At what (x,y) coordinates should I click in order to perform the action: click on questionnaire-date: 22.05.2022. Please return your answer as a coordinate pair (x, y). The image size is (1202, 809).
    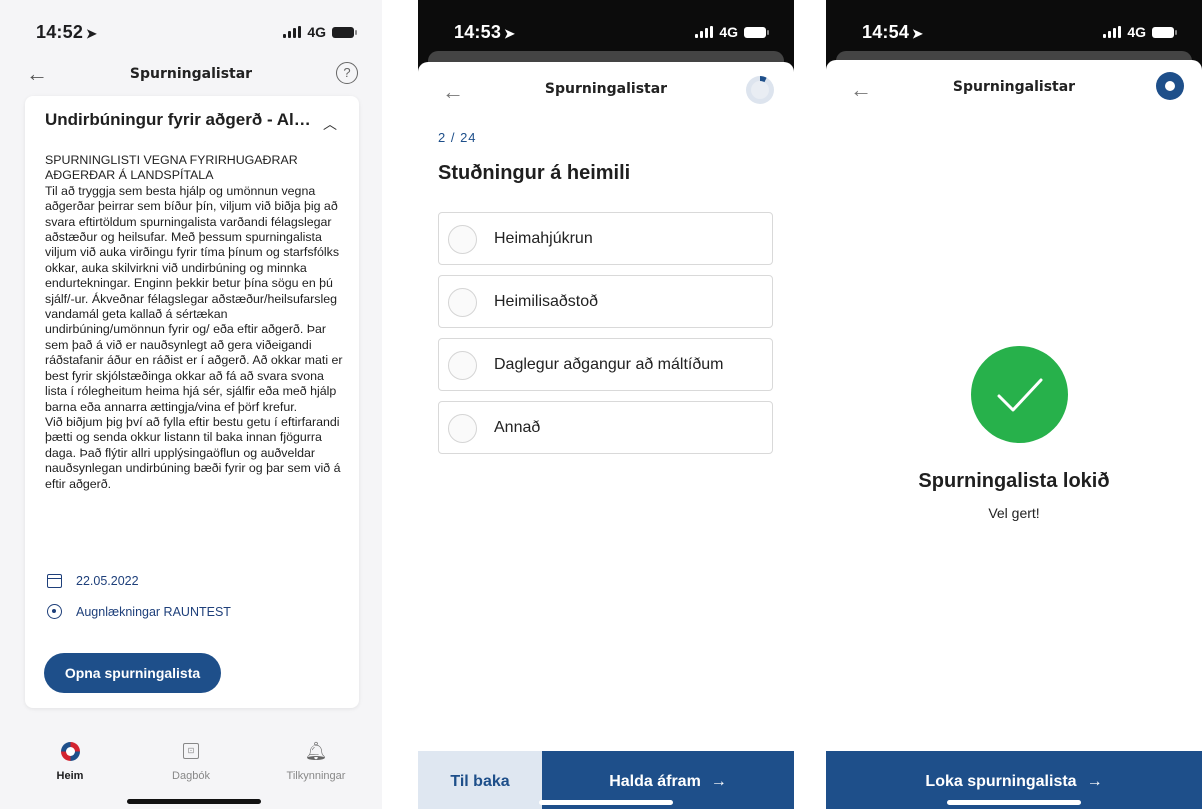
    Looking at the image, I should click on (107, 581).